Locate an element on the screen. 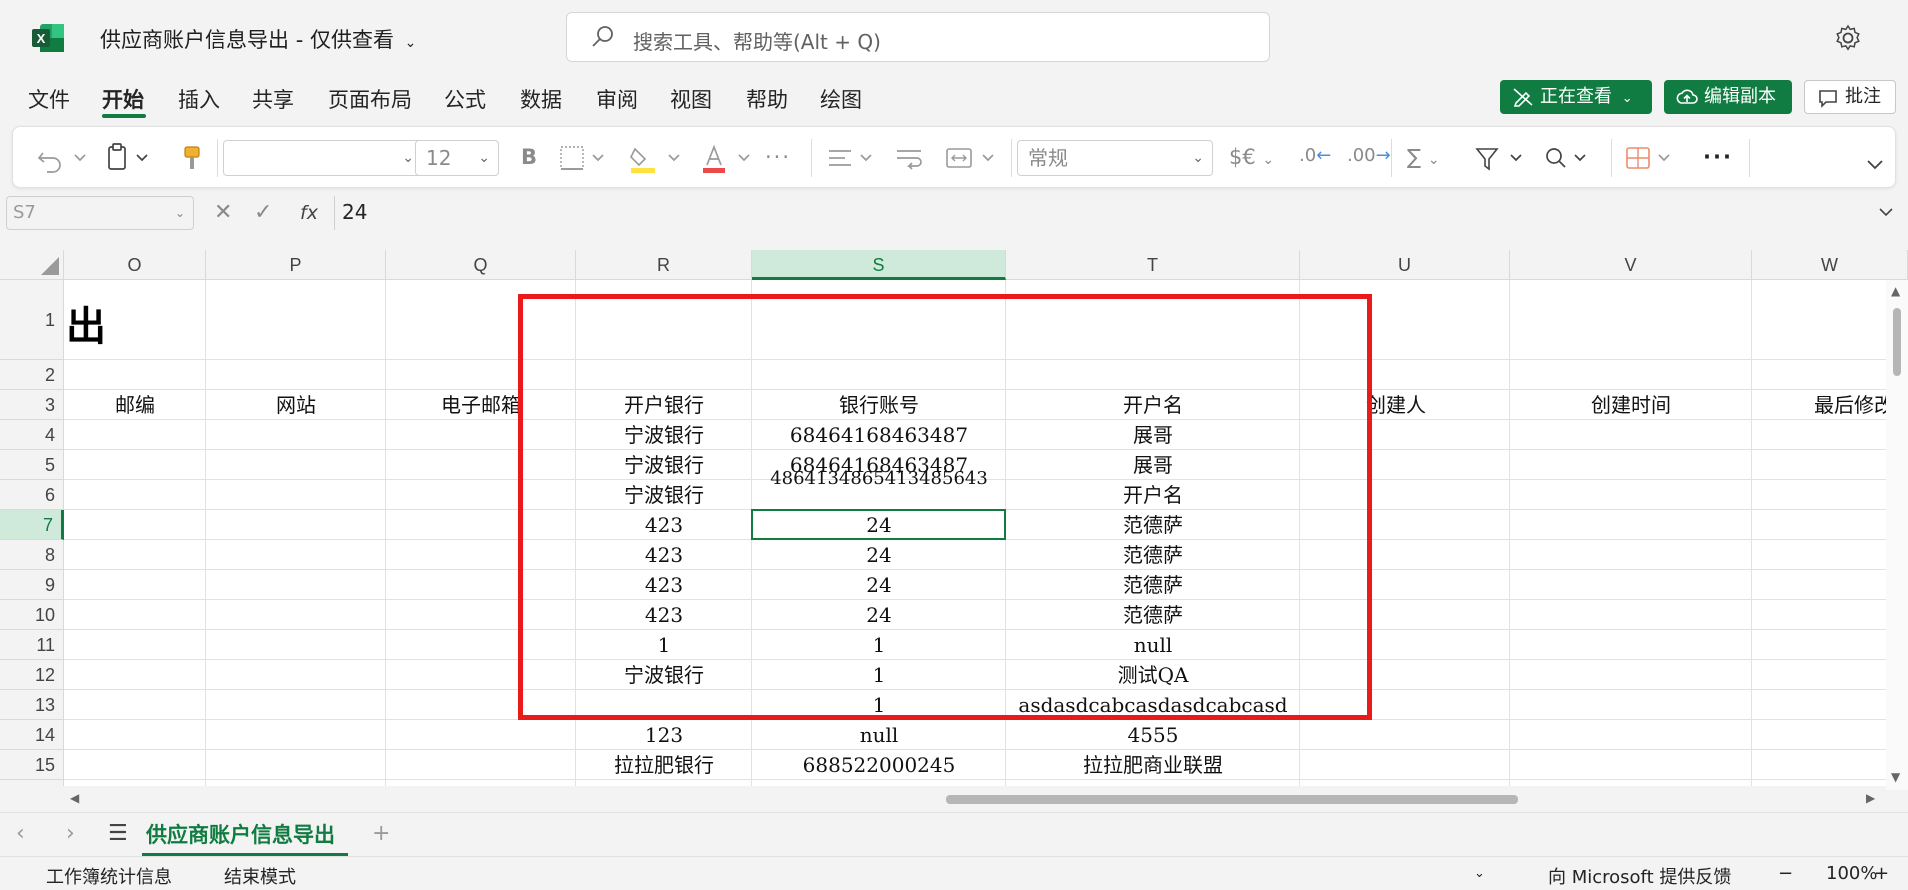 Image resolution: width=1908 pixels, height=890 pixels. increase-decimal-icon: .00→ is located at coordinates (1369, 155).